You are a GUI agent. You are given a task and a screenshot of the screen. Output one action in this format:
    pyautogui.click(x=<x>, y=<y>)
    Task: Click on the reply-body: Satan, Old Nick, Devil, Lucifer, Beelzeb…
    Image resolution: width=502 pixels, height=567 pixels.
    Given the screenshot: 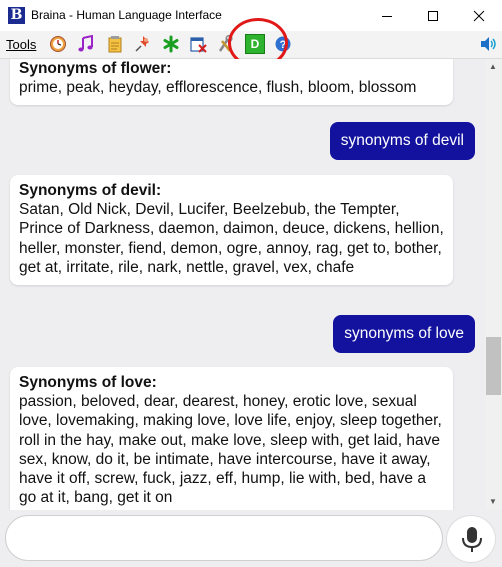 What is the action you would take?
    pyautogui.click(x=231, y=238)
    